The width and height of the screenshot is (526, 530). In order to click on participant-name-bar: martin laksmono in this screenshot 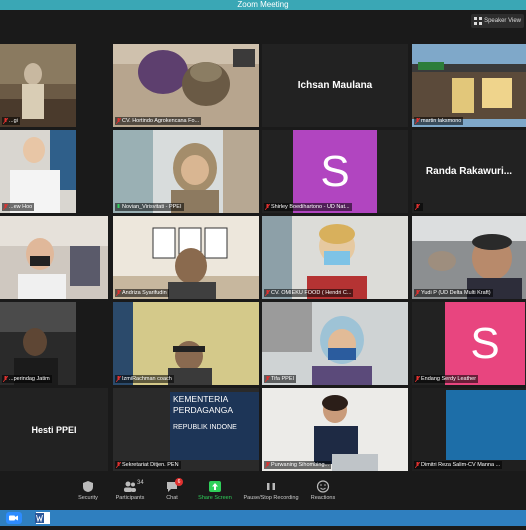, I will do `click(439, 121)`.